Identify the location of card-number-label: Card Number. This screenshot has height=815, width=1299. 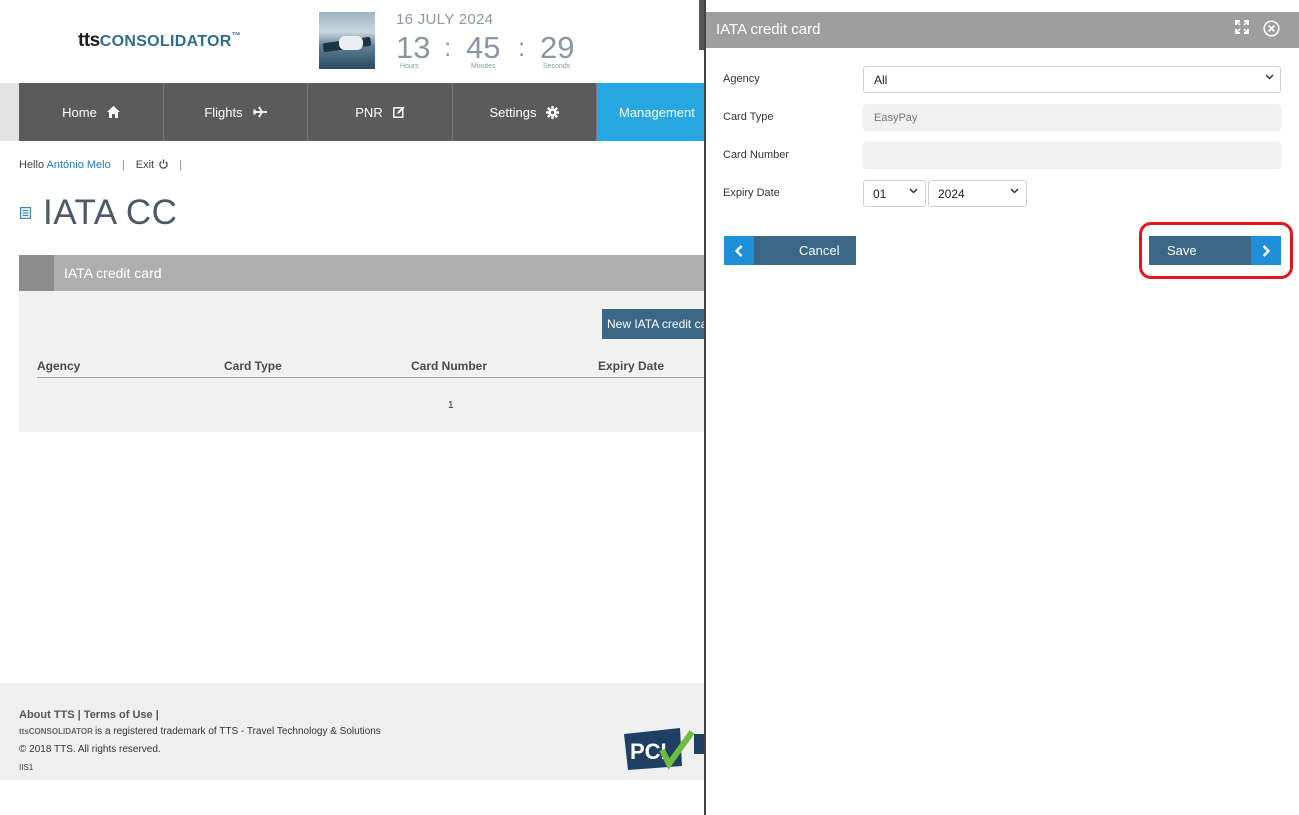
(756, 155).